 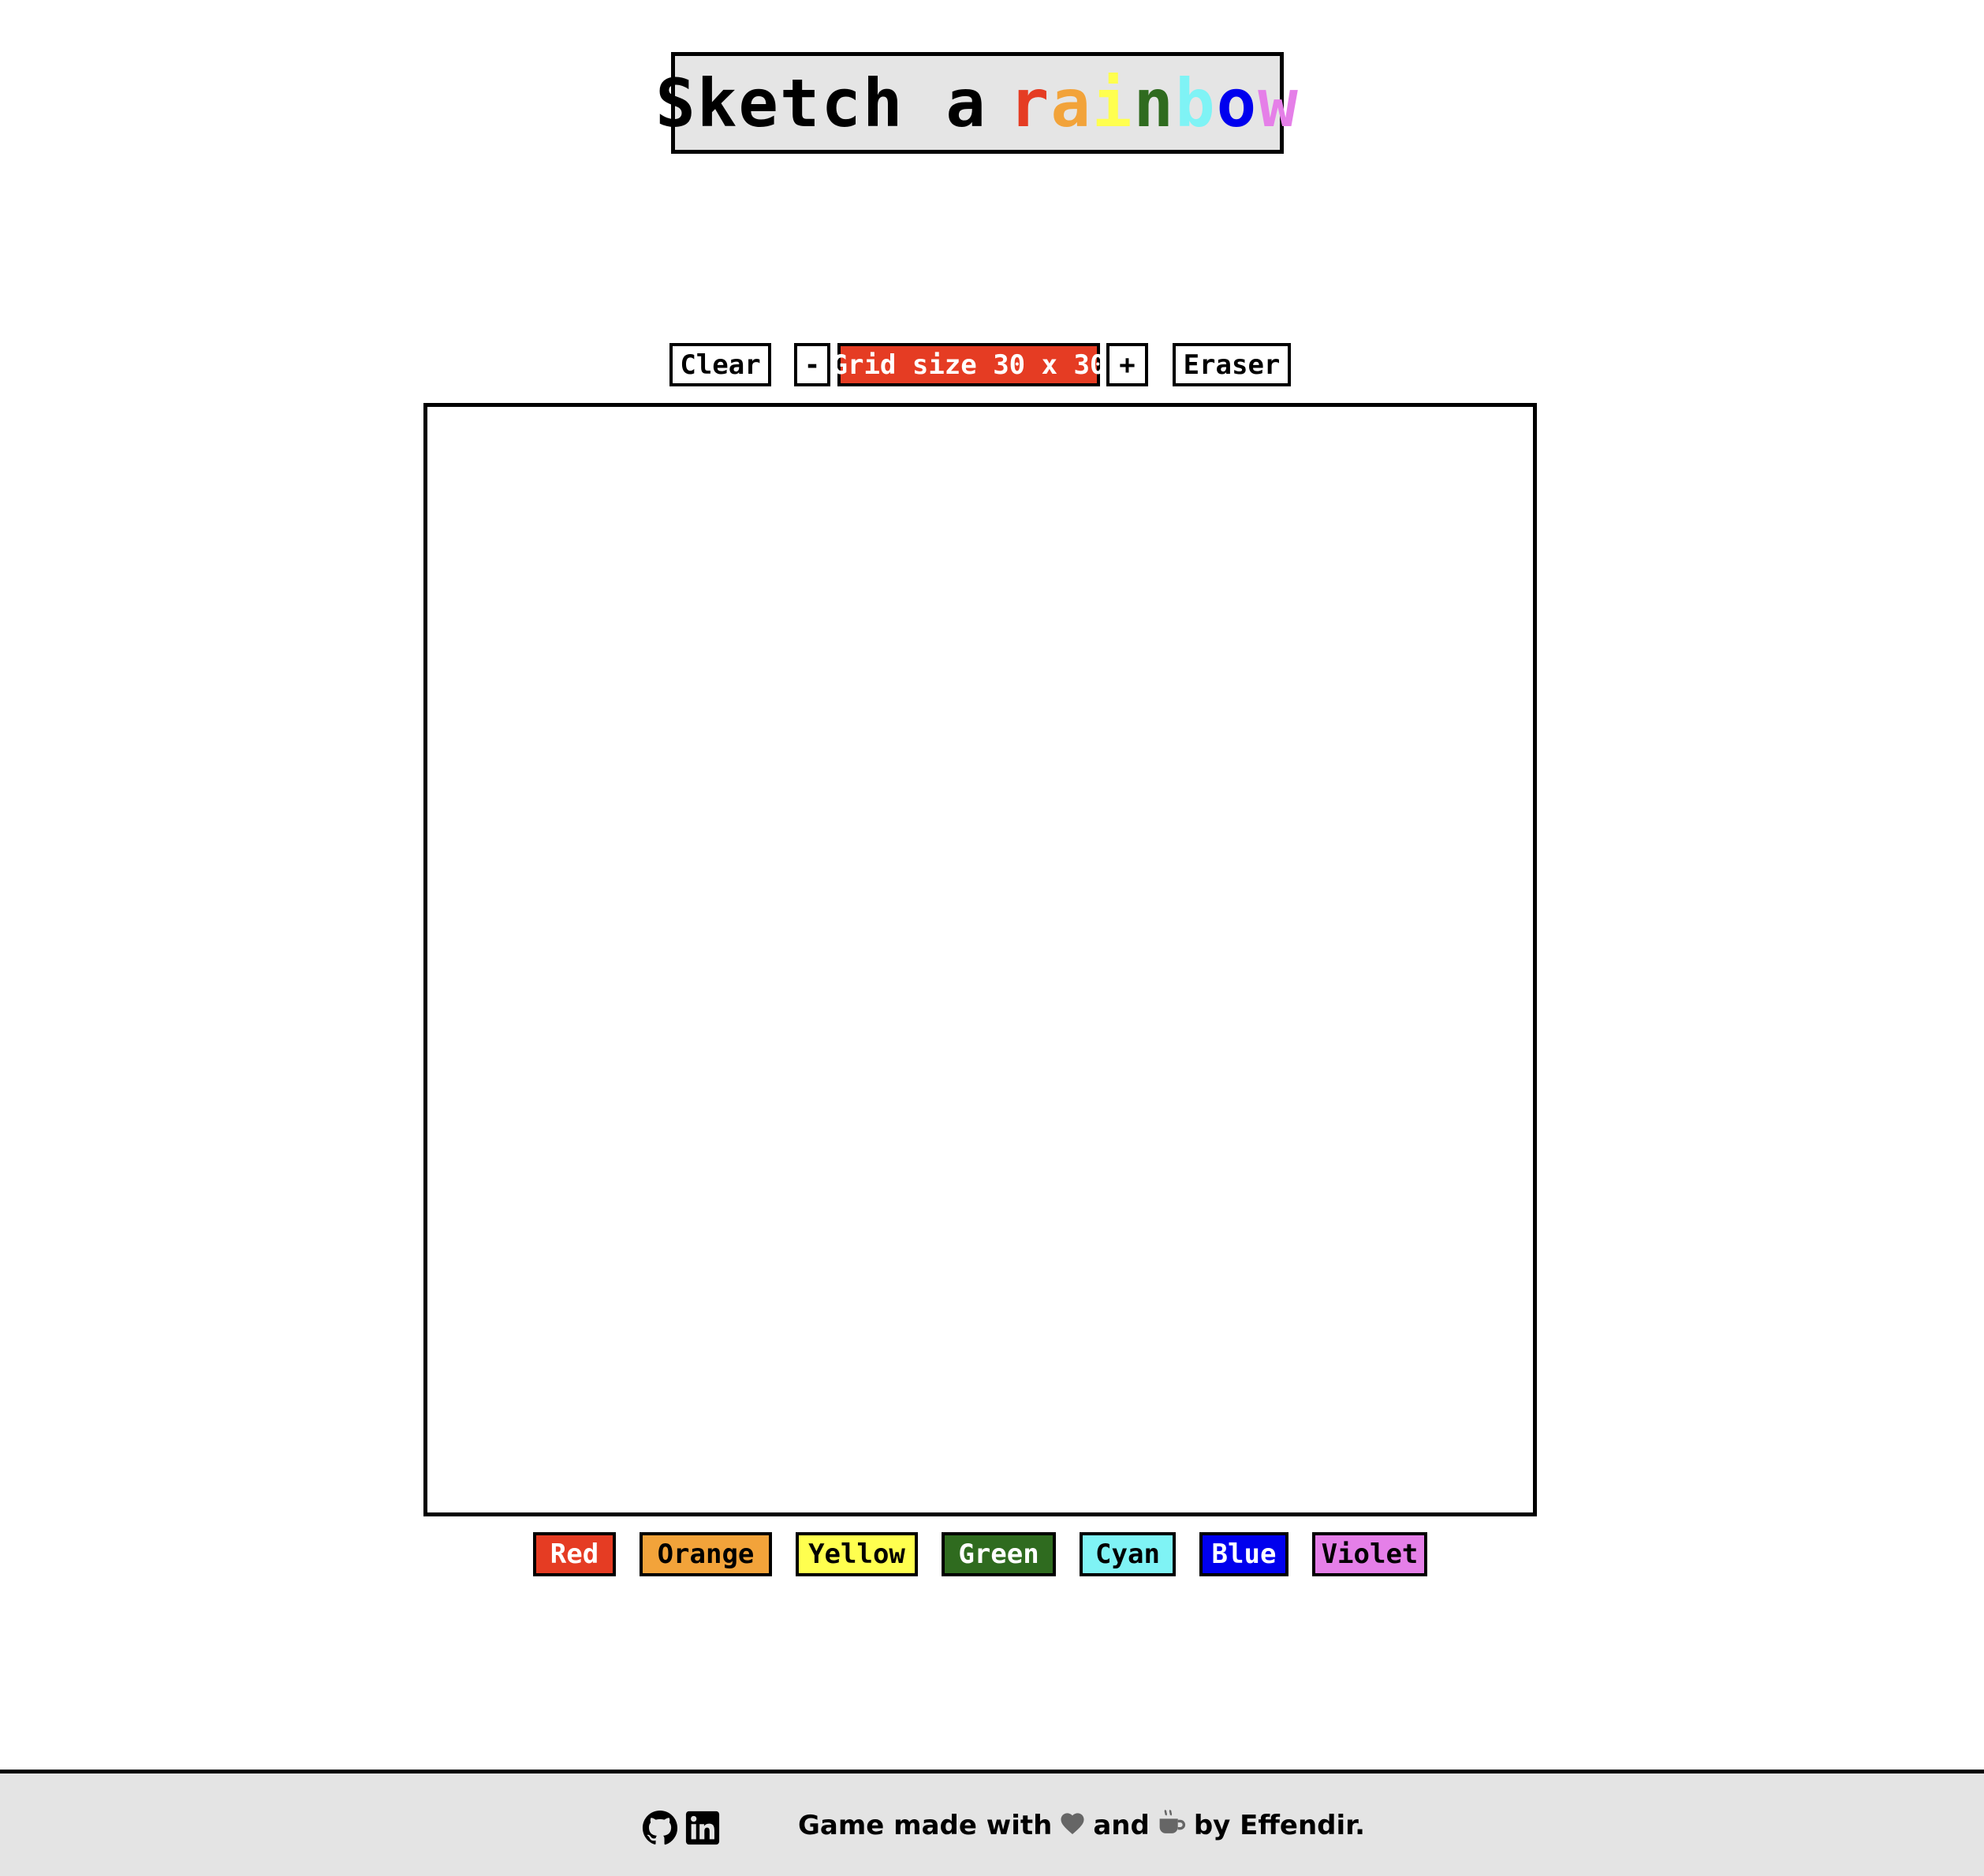 I want to click on grid-size-label: Grid size 30 x 30, so click(x=969, y=364).